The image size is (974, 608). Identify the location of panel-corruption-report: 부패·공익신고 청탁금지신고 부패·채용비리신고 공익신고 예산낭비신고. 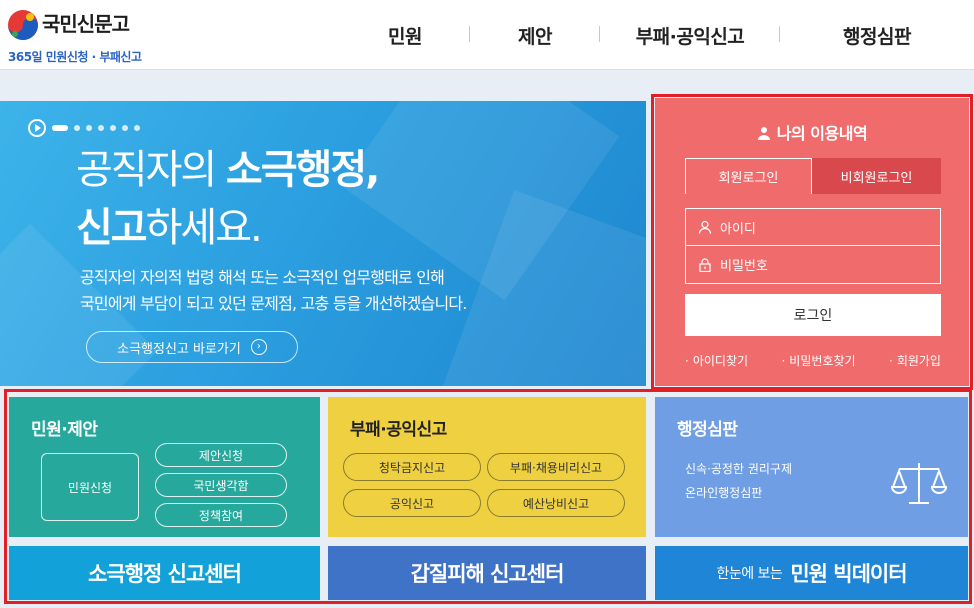
(487, 467).